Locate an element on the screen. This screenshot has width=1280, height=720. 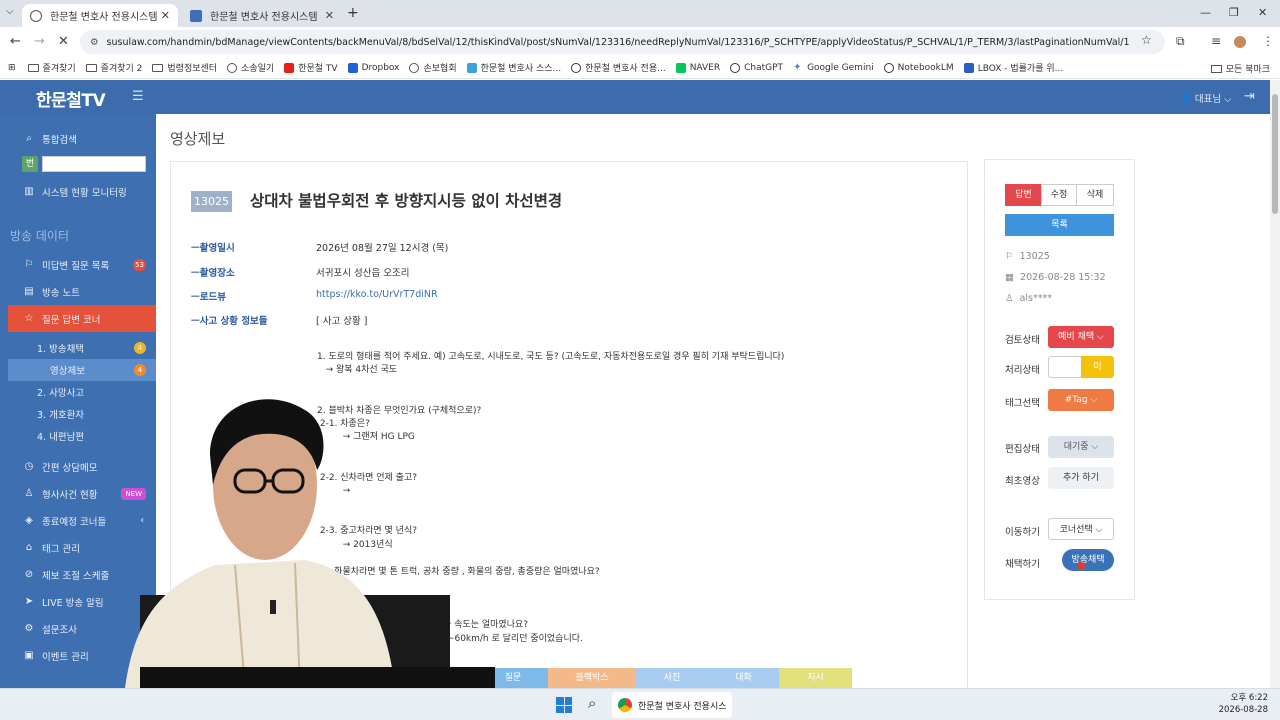
sidebar-section-title: 방송 데이터 is located at coordinates (40, 236).